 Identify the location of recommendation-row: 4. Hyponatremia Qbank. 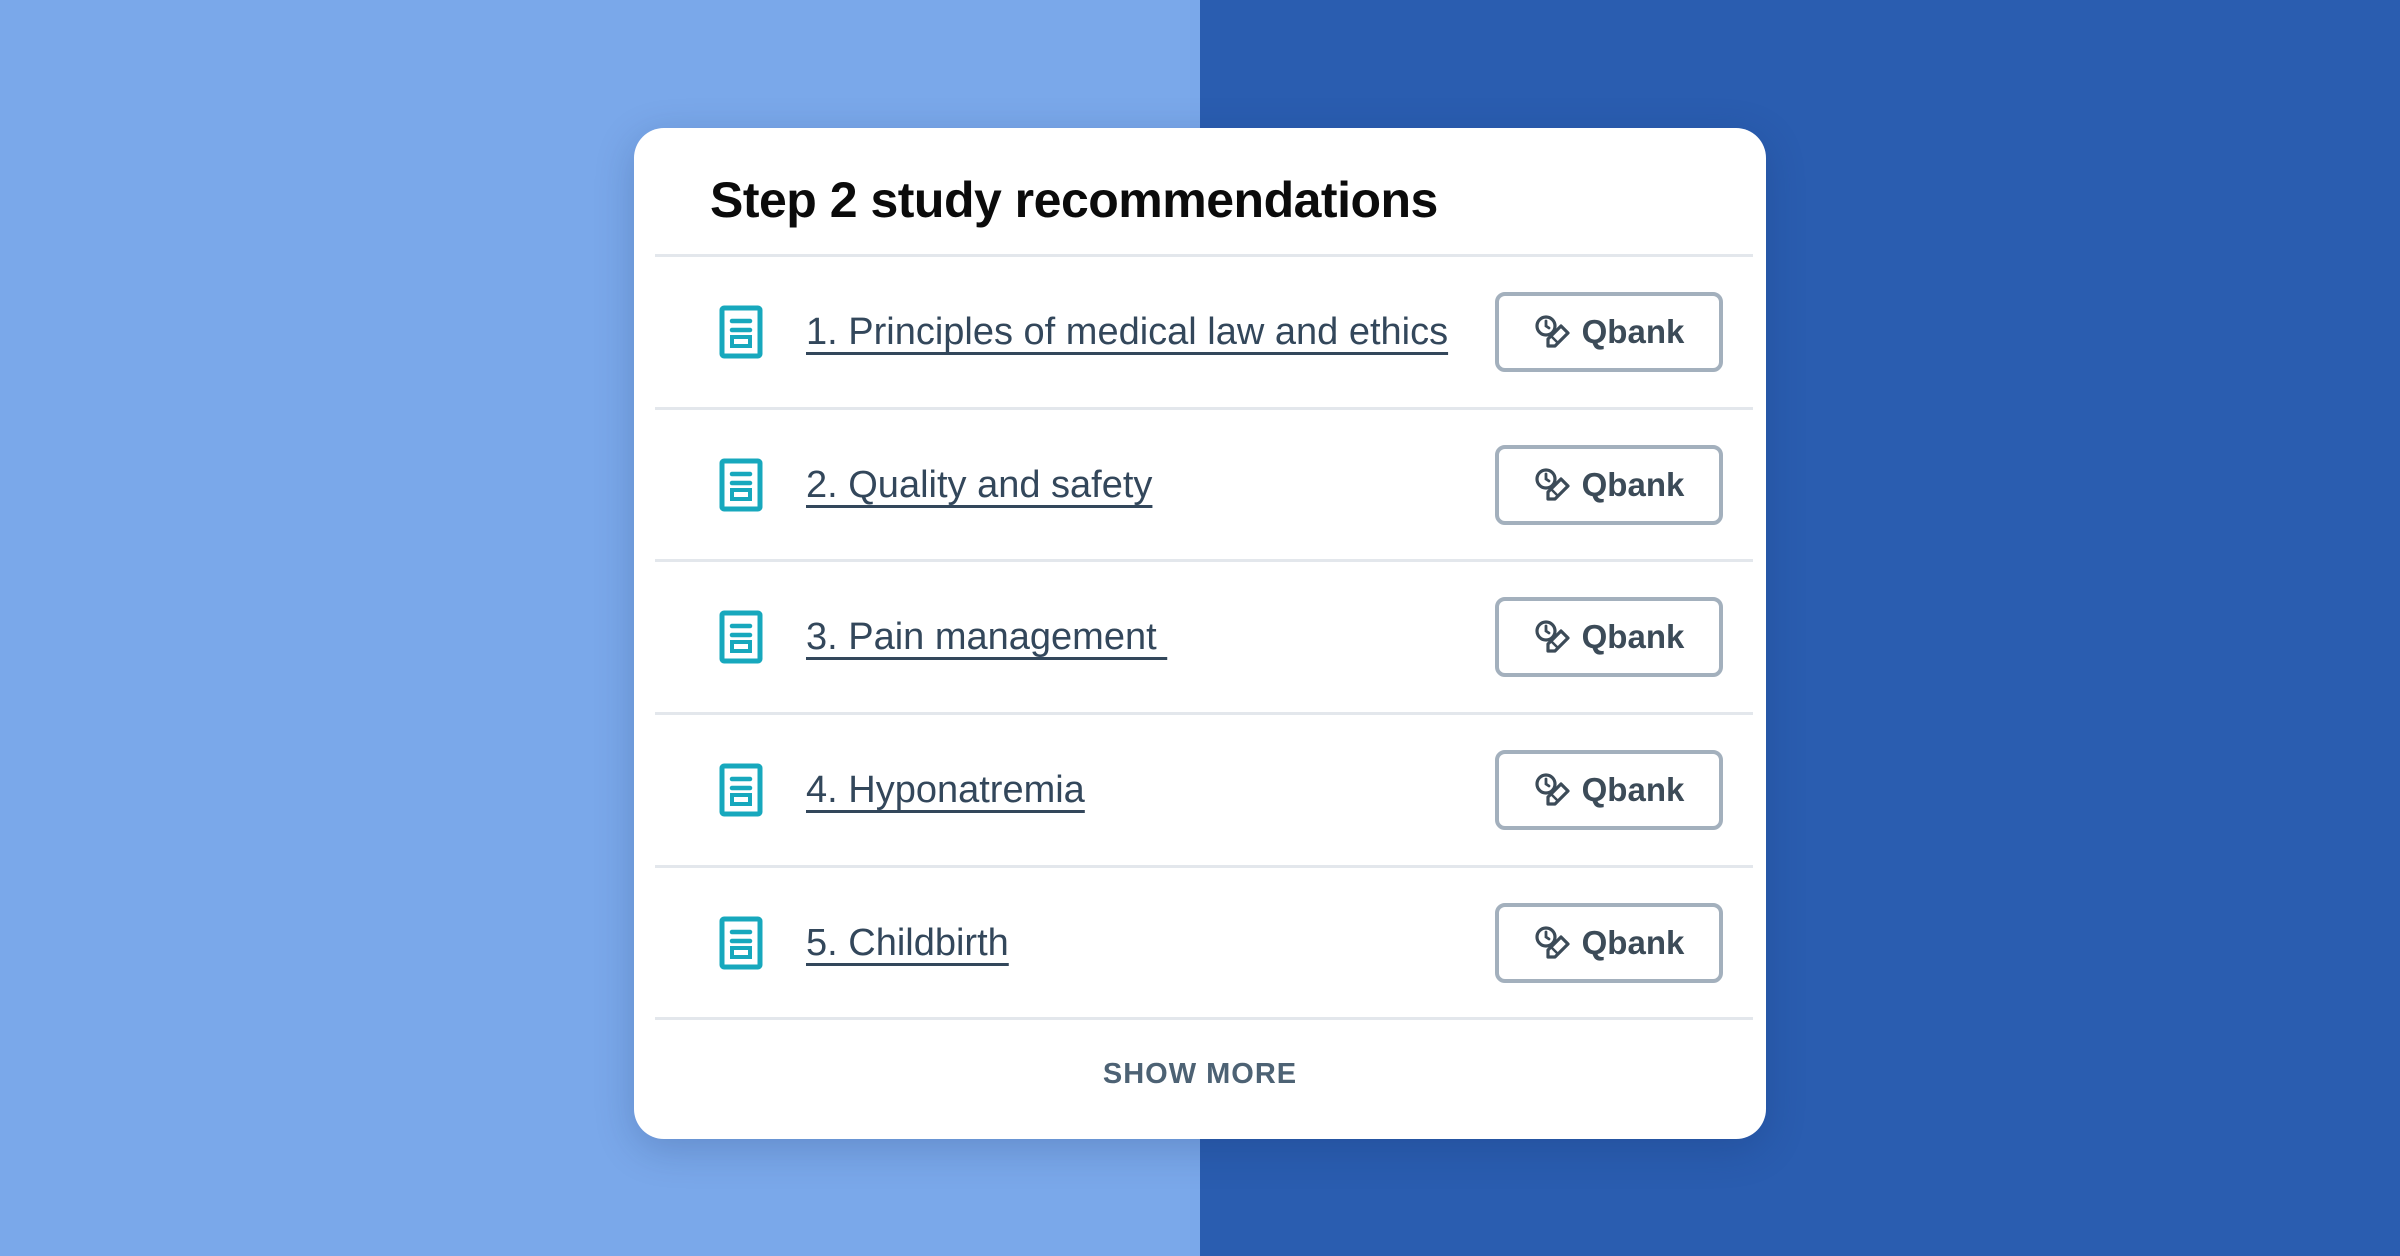
(1204, 790).